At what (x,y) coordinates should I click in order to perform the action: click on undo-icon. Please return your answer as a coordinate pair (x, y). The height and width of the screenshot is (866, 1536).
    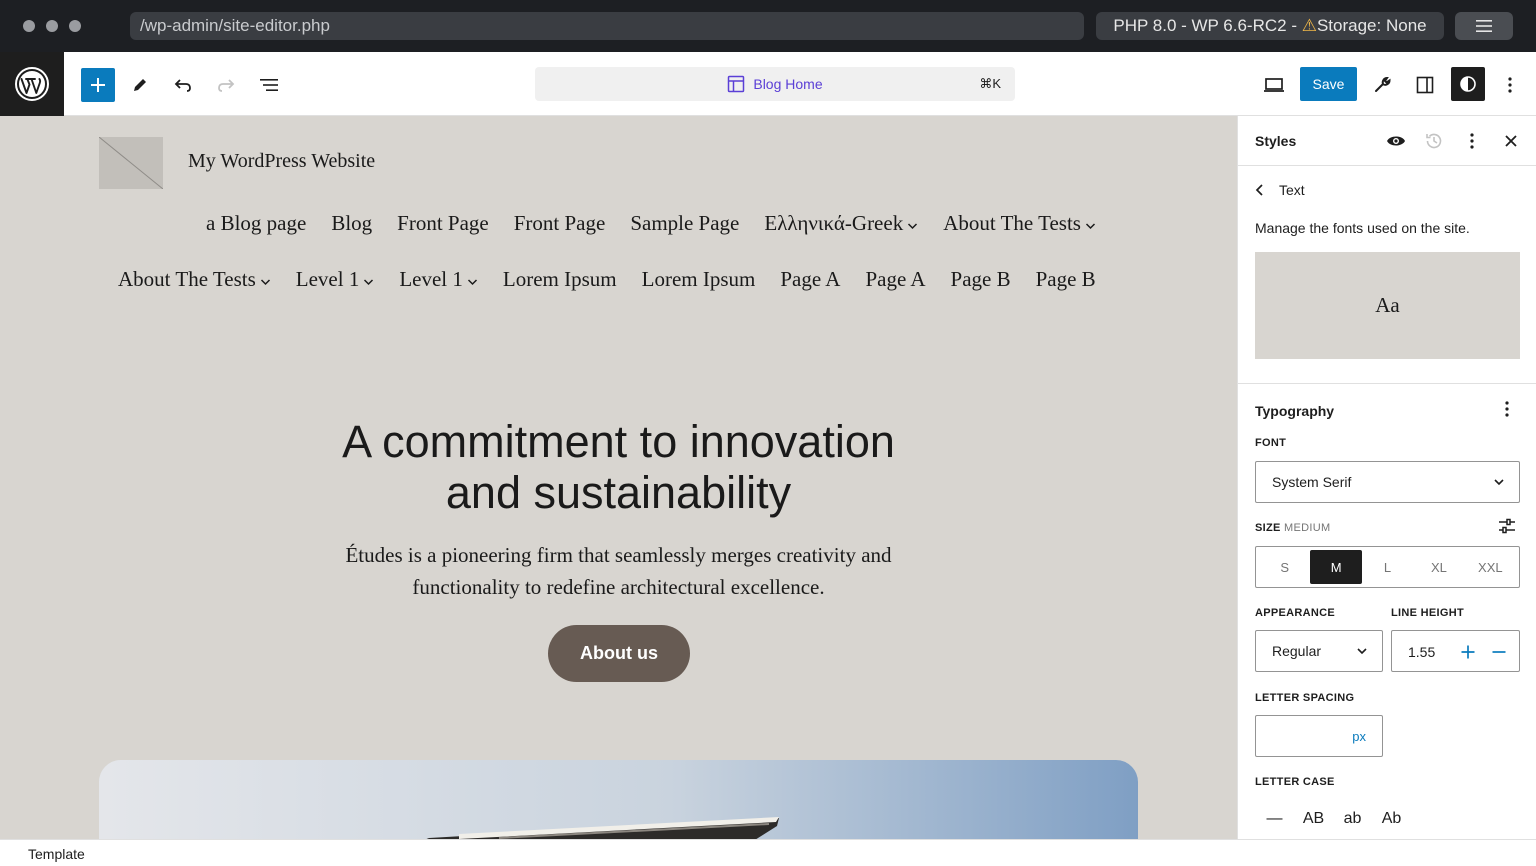
    Looking at the image, I should click on (182, 85).